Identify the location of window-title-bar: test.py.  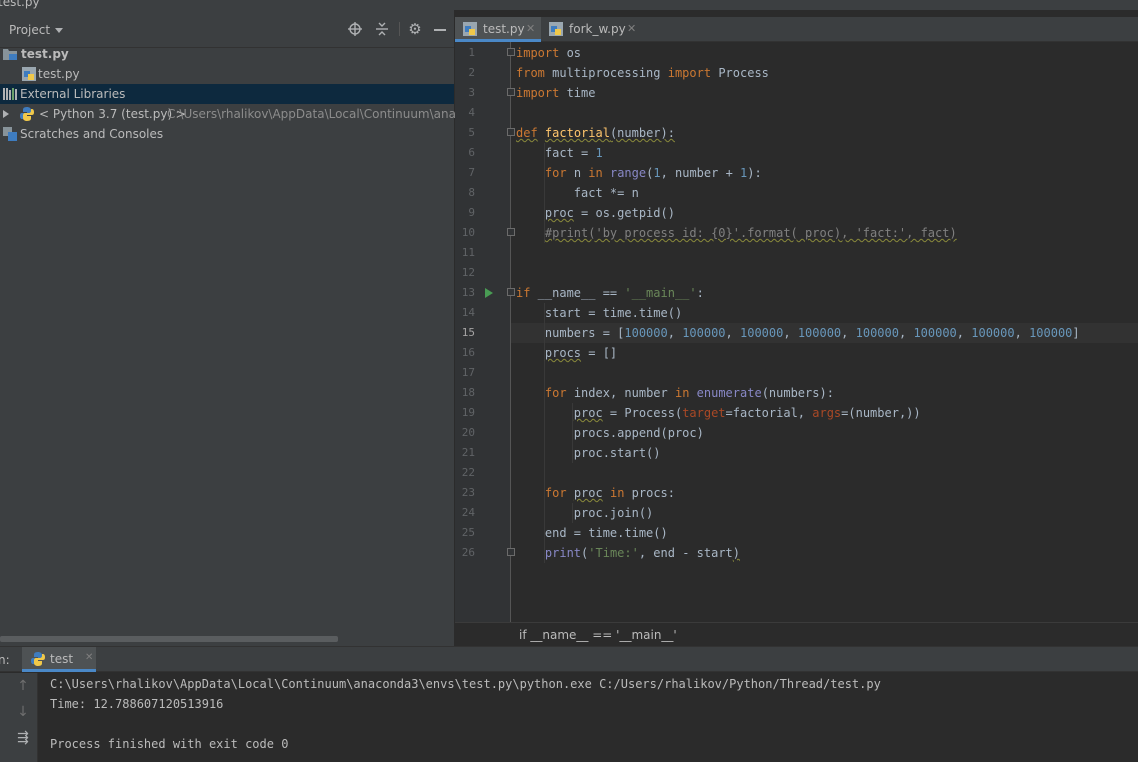
(569, 5).